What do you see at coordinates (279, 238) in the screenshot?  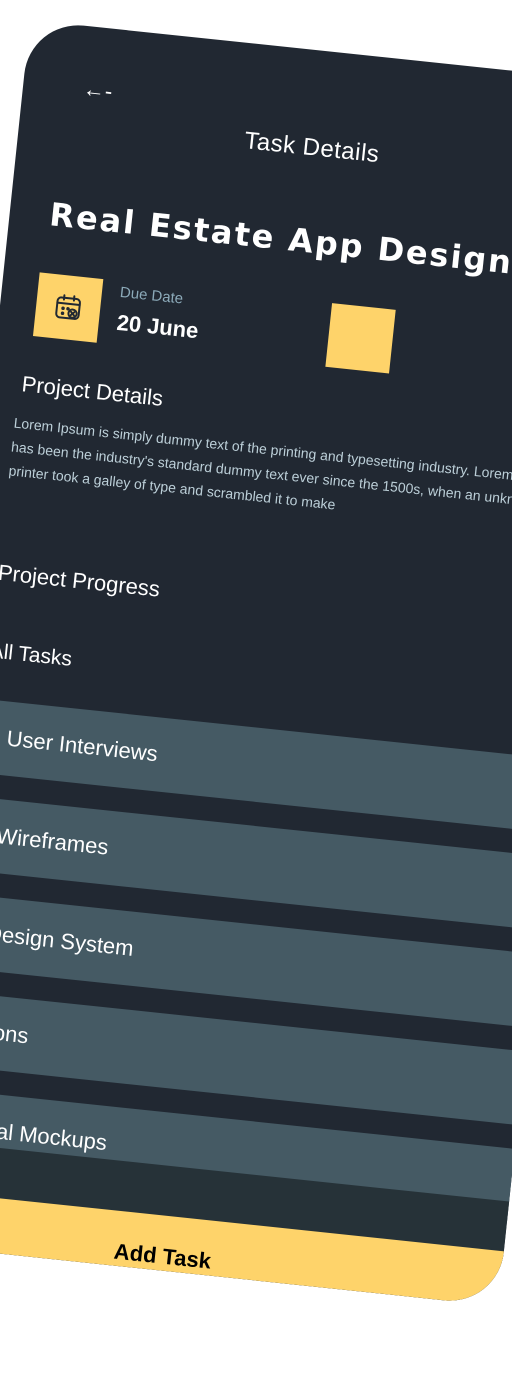 I see `project-title: Real Estate App Design` at bounding box center [279, 238].